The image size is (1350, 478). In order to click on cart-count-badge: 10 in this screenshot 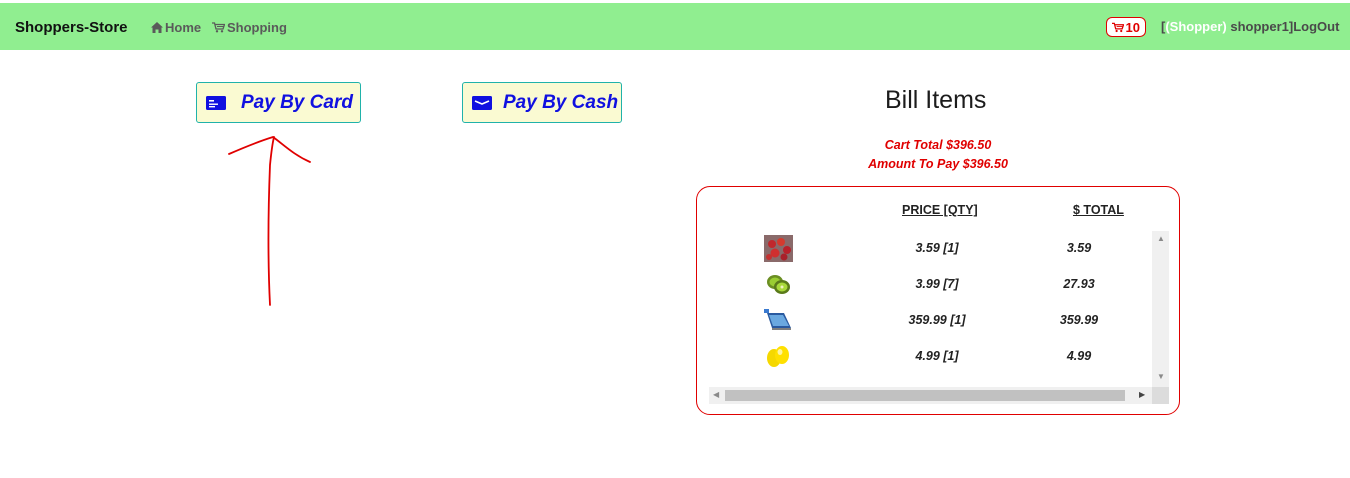, I will do `click(1126, 27)`.